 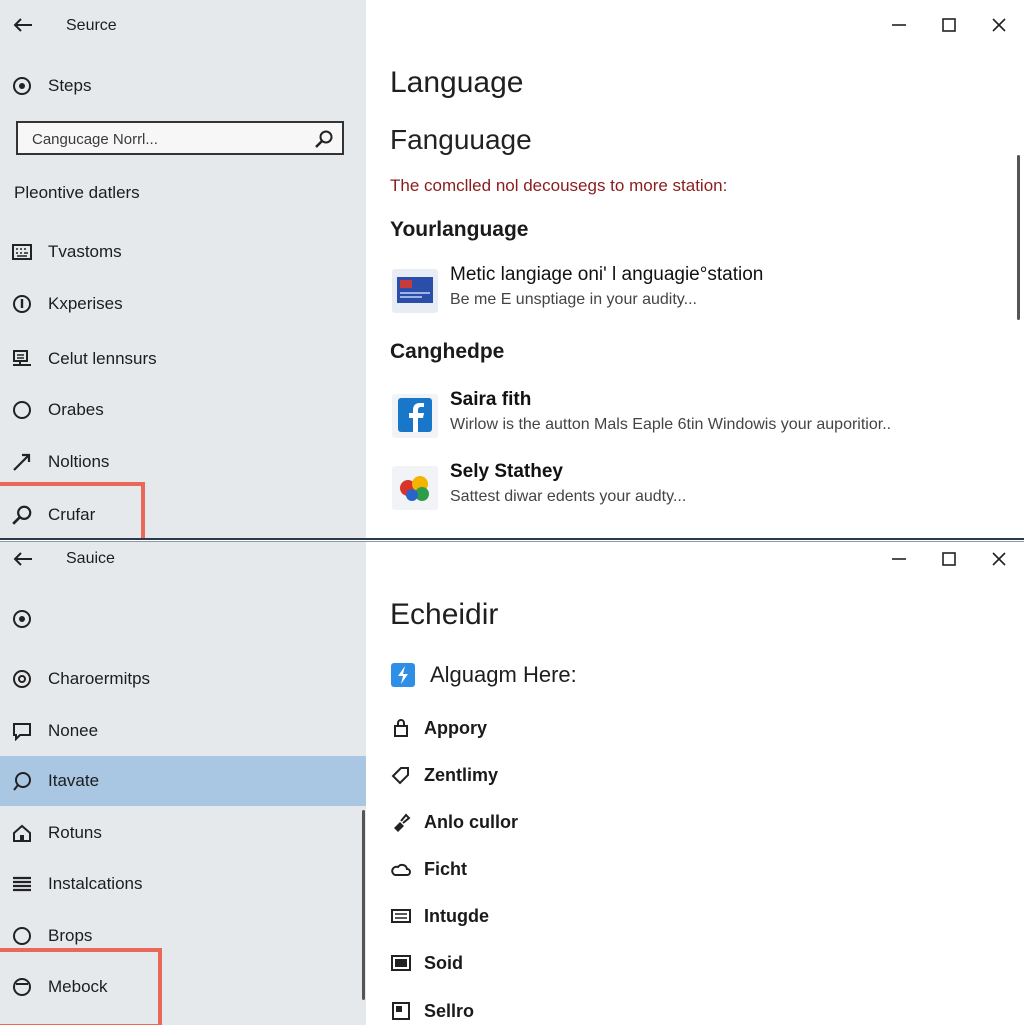 I want to click on back-arrow-icon, so click(x=22, y=25).